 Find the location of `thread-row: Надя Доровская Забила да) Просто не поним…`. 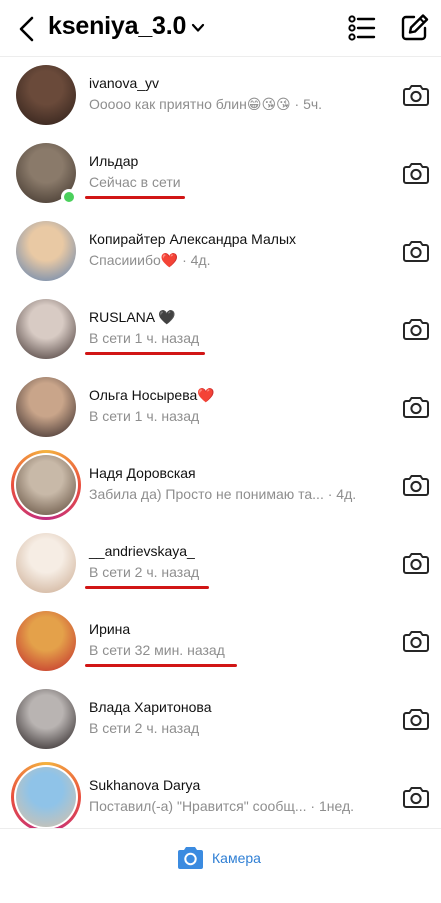

thread-row: Надя Доровская Забила да) Просто не поним… is located at coordinates (220, 486).